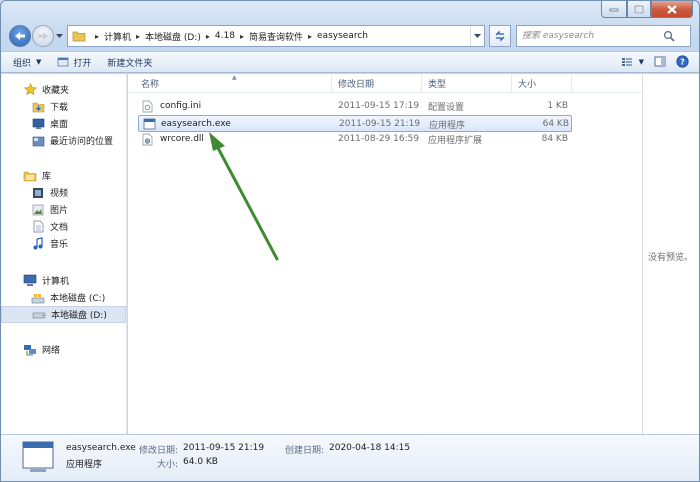 Image resolution: width=700 pixels, height=482 pixels. What do you see at coordinates (117, 36) in the screenshot?
I see `breadcrumb-computer: 计算机` at bounding box center [117, 36].